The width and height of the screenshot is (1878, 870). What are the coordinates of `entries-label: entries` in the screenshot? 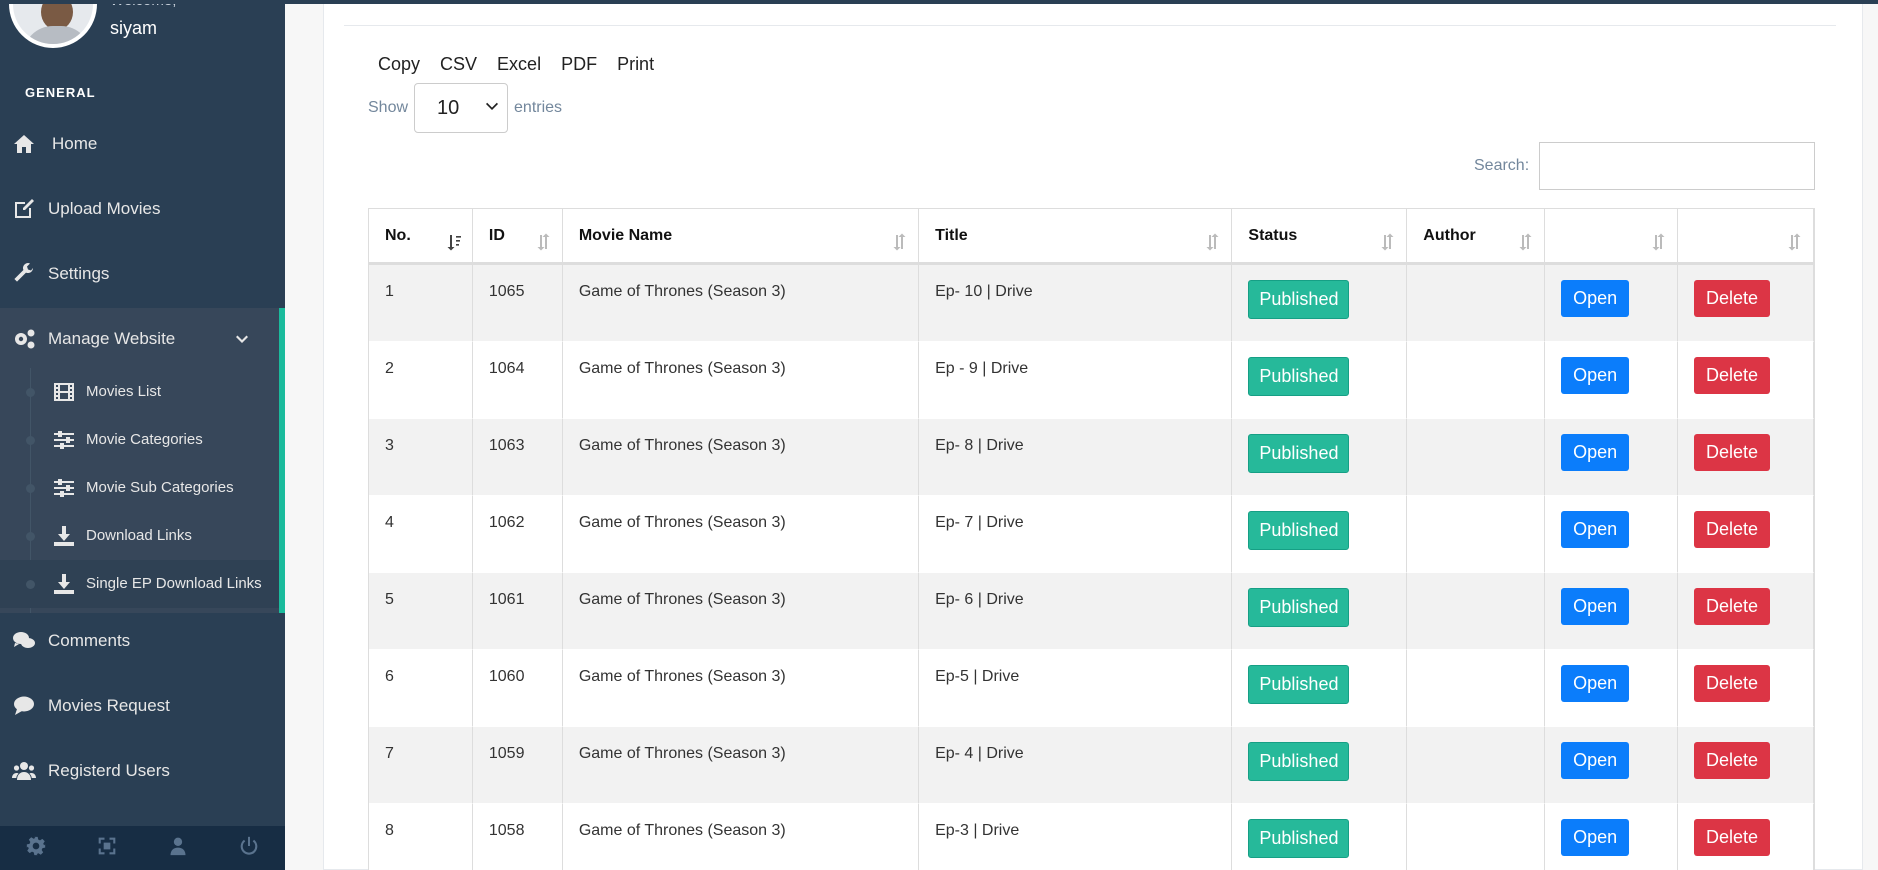 It's located at (538, 107).